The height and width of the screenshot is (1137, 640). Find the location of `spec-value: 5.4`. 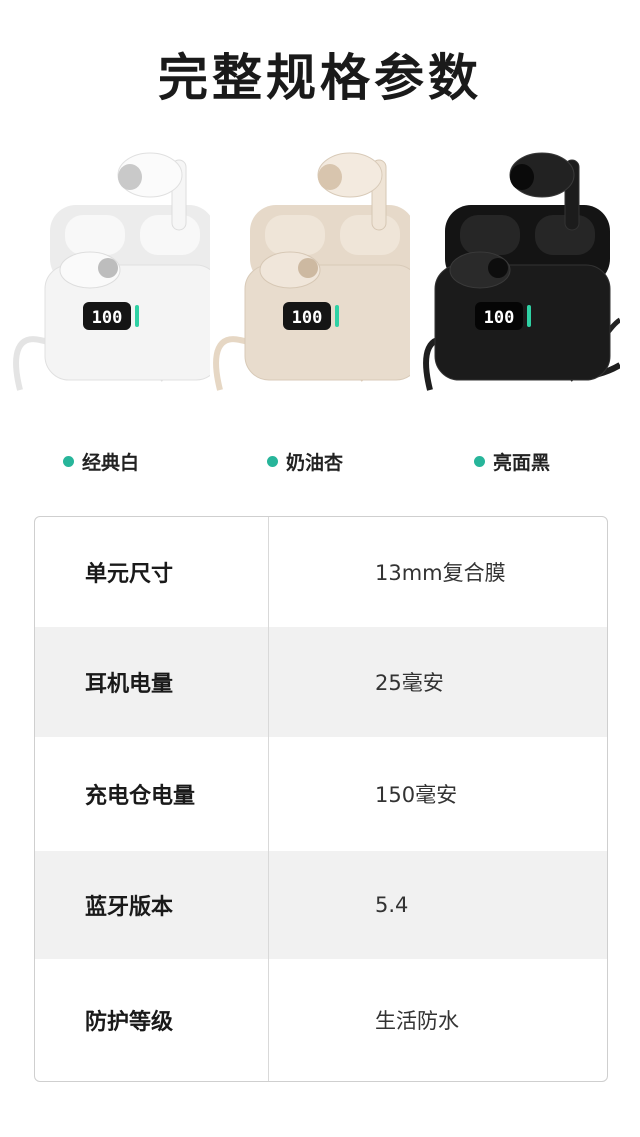

spec-value: 5.4 is located at coordinates (392, 905).